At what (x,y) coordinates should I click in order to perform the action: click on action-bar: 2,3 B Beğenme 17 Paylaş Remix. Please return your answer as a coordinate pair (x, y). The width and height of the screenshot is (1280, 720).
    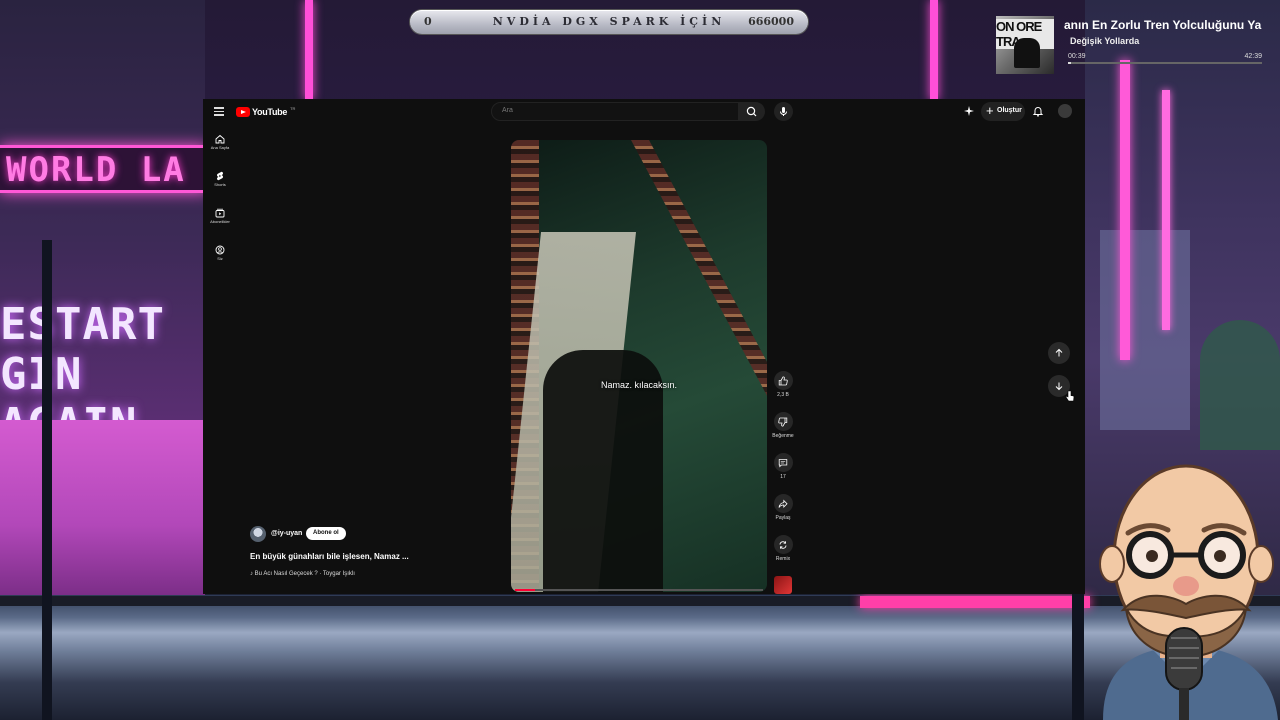
    Looking at the image, I should click on (783, 482).